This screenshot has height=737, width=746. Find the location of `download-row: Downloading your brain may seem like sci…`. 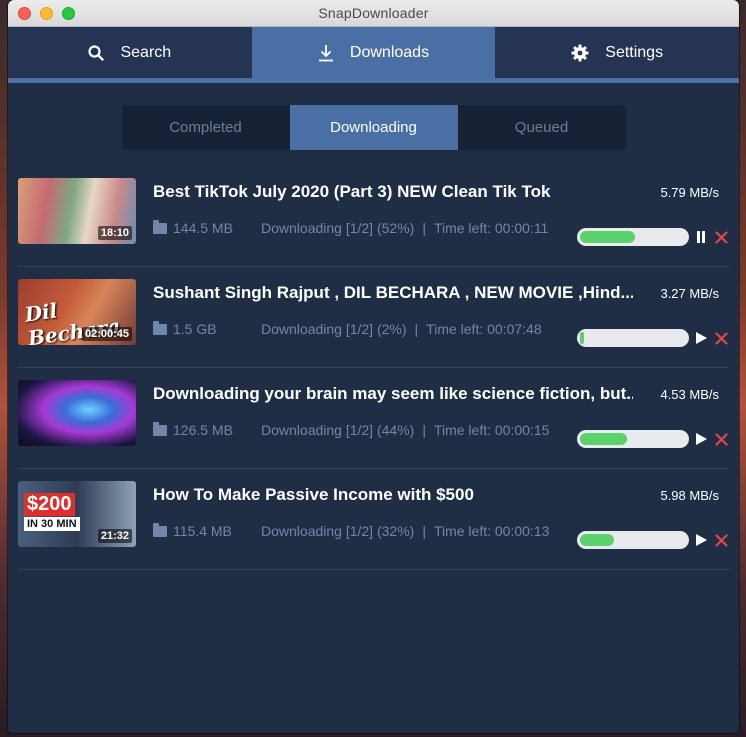

download-row: Downloading your brain may seem like sci… is located at coordinates (373, 418).